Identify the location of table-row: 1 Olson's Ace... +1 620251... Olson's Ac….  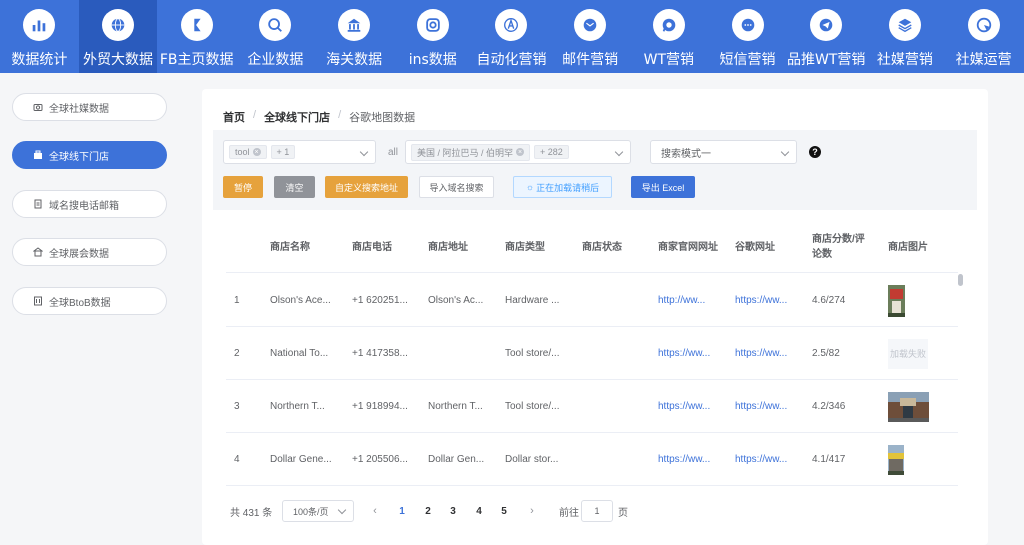
(592, 300).